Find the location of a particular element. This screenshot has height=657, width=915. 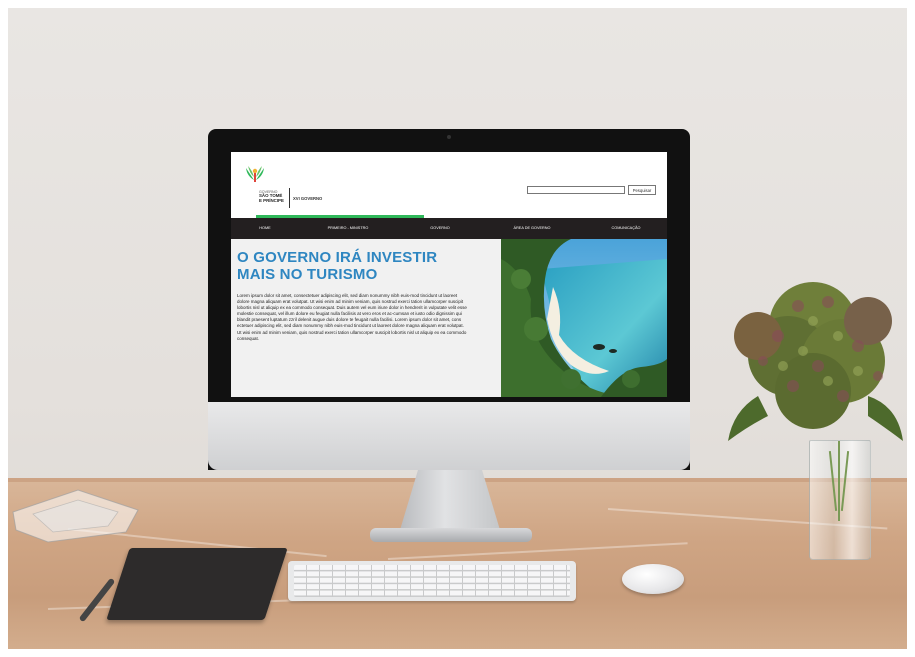

mouse is located at coordinates (653, 579).